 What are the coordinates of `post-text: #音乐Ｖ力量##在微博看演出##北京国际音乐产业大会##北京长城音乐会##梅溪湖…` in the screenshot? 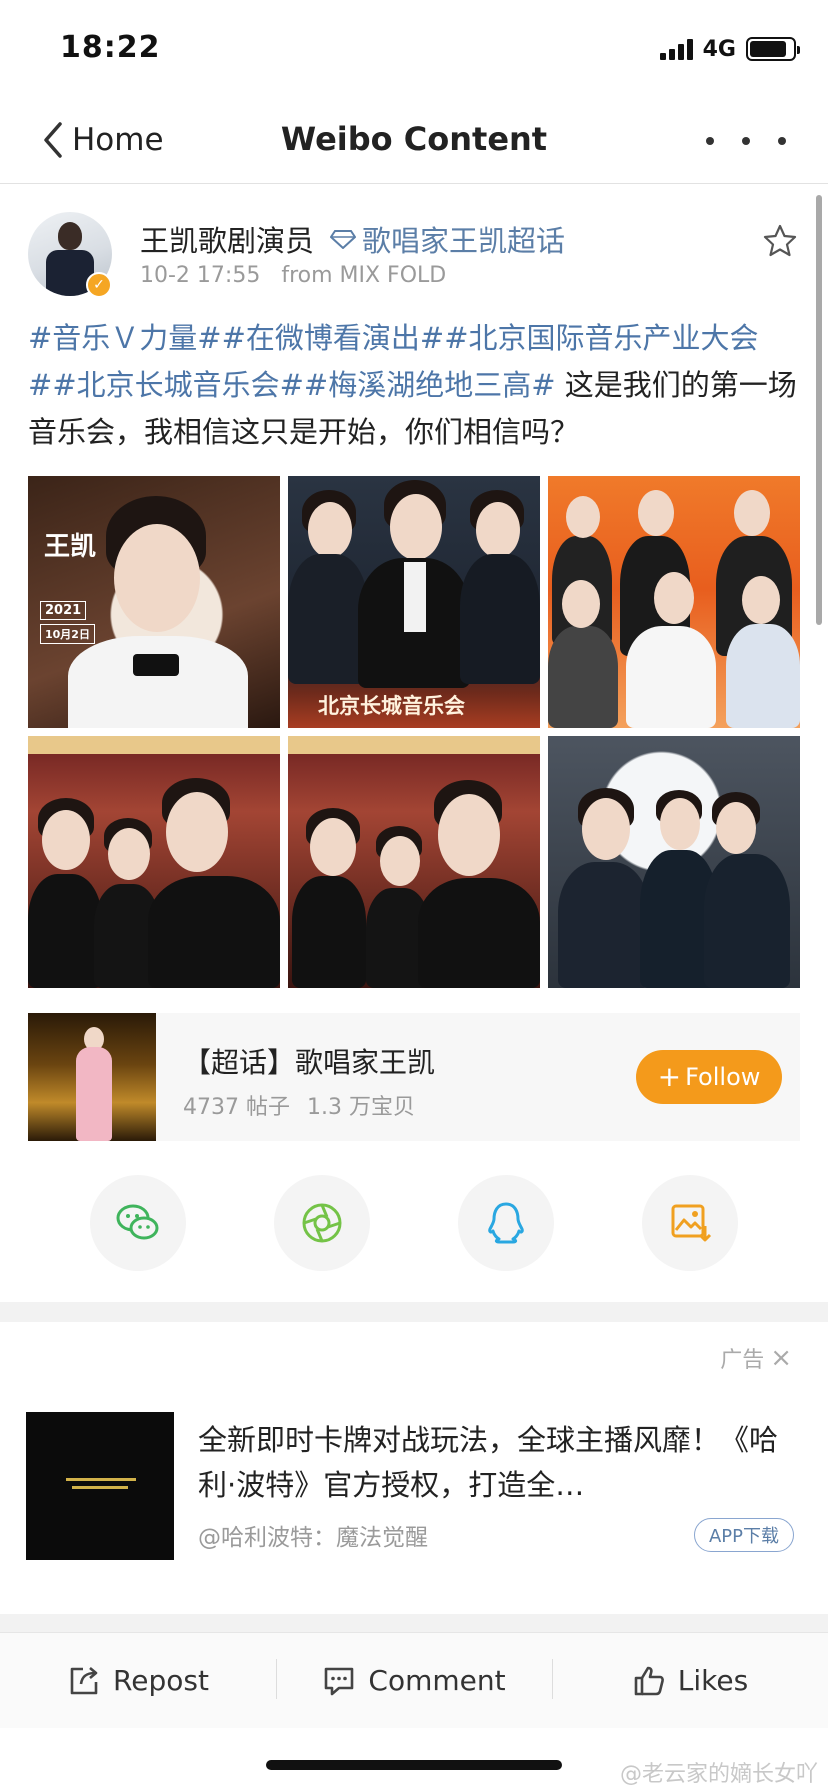 It's located at (413, 385).